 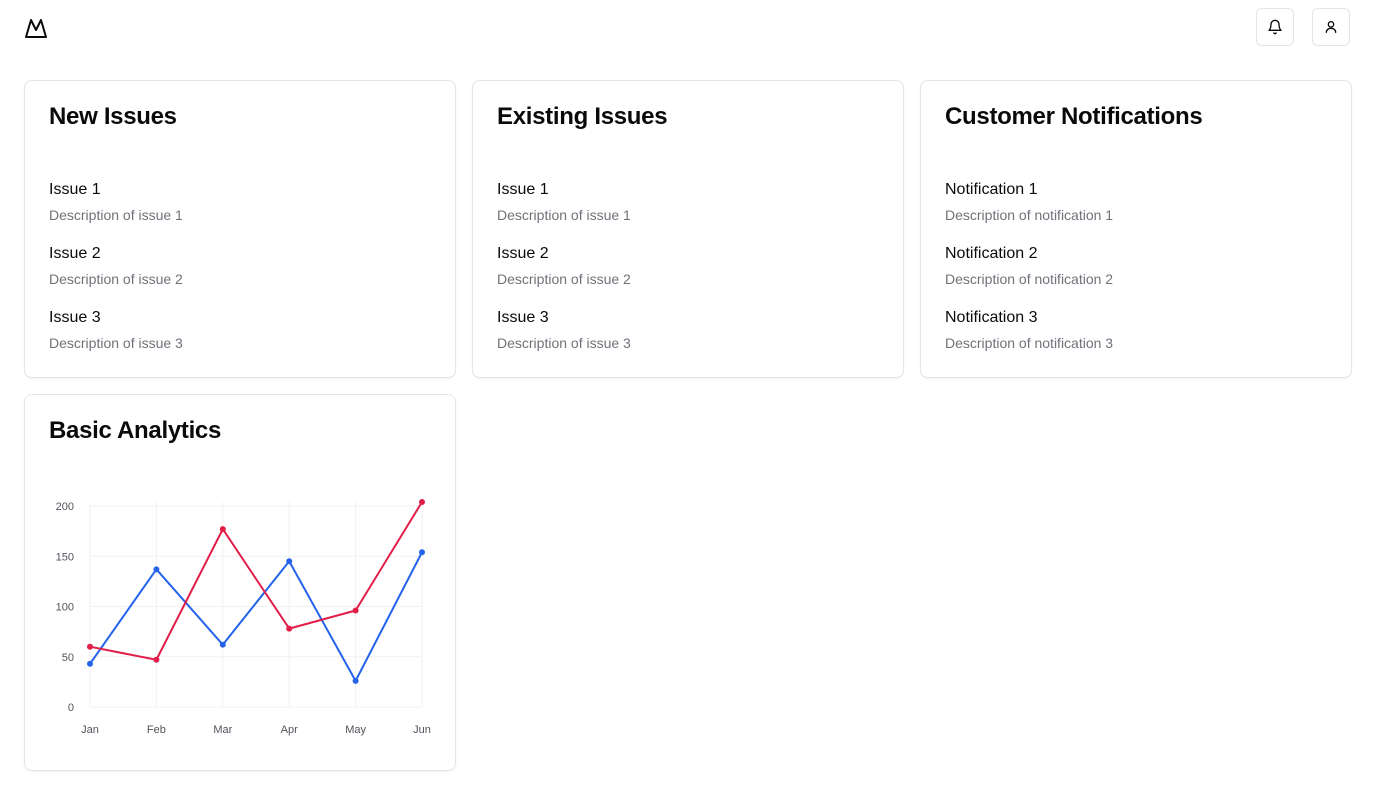 I want to click on y-tick-label: 100, so click(x=65, y=608).